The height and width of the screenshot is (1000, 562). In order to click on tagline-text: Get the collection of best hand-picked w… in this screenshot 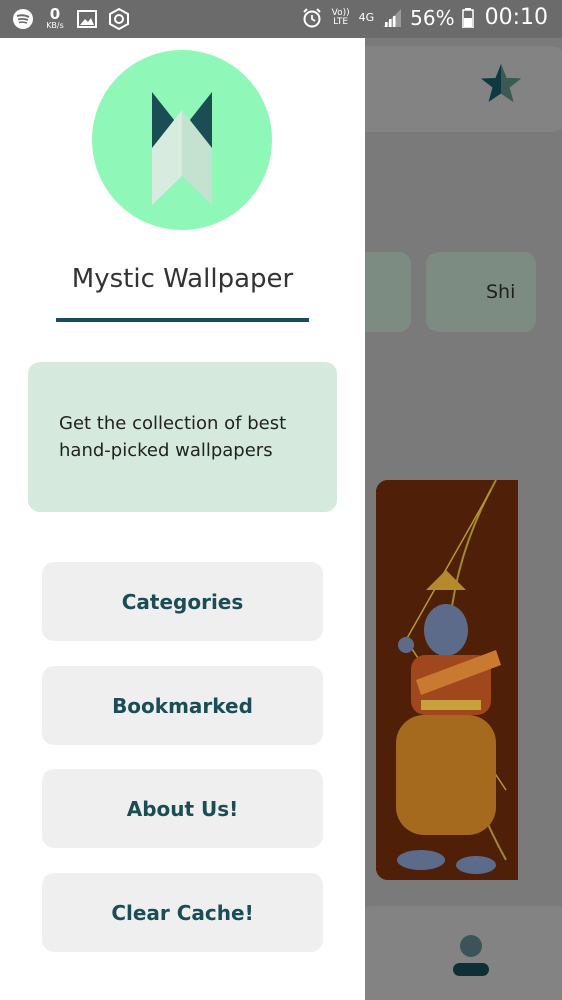, I will do `click(173, 437)`.